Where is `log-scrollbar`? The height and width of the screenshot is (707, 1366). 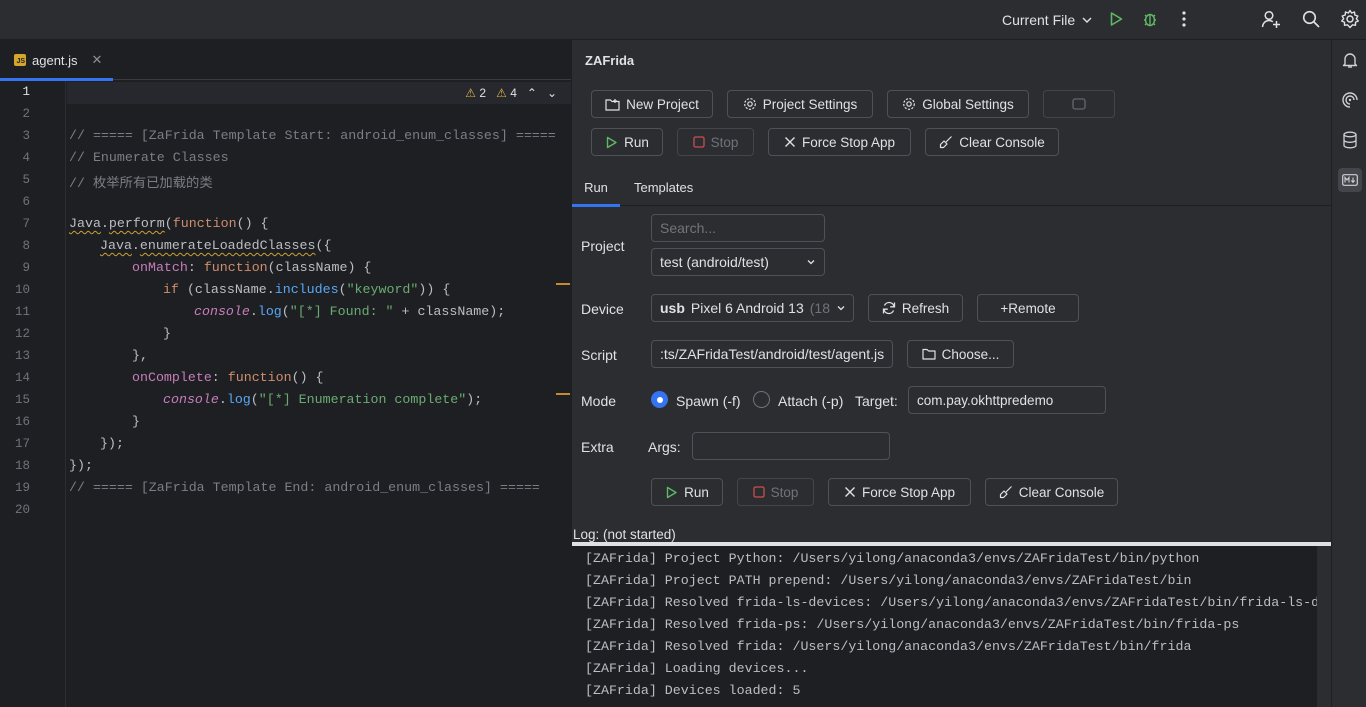
log-scrollbar is located at coordinates (1324, 626).